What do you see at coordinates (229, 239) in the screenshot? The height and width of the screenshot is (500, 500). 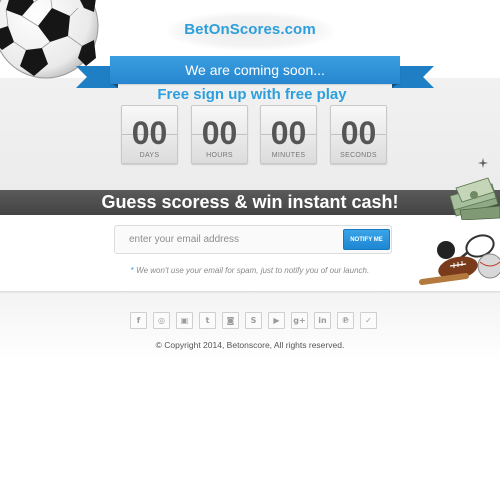 I see `email-input` at bounding box center [229, 239].